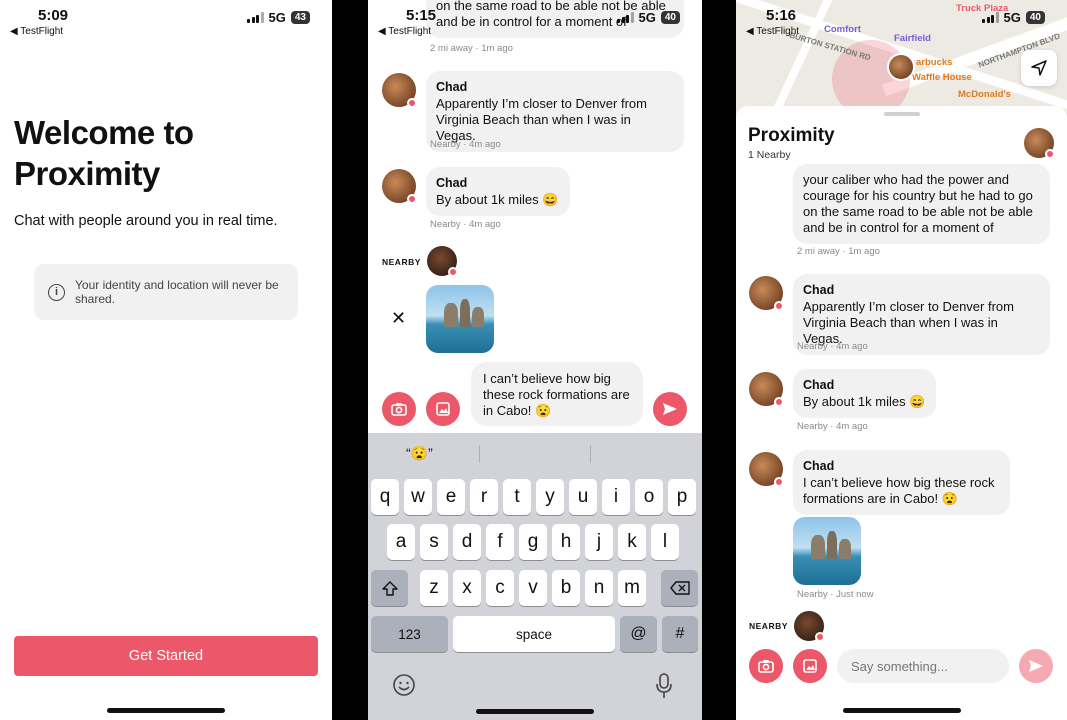  Describe the element at coordinates (434, 588) in the screenshot. I see `key-z: z` at that location.